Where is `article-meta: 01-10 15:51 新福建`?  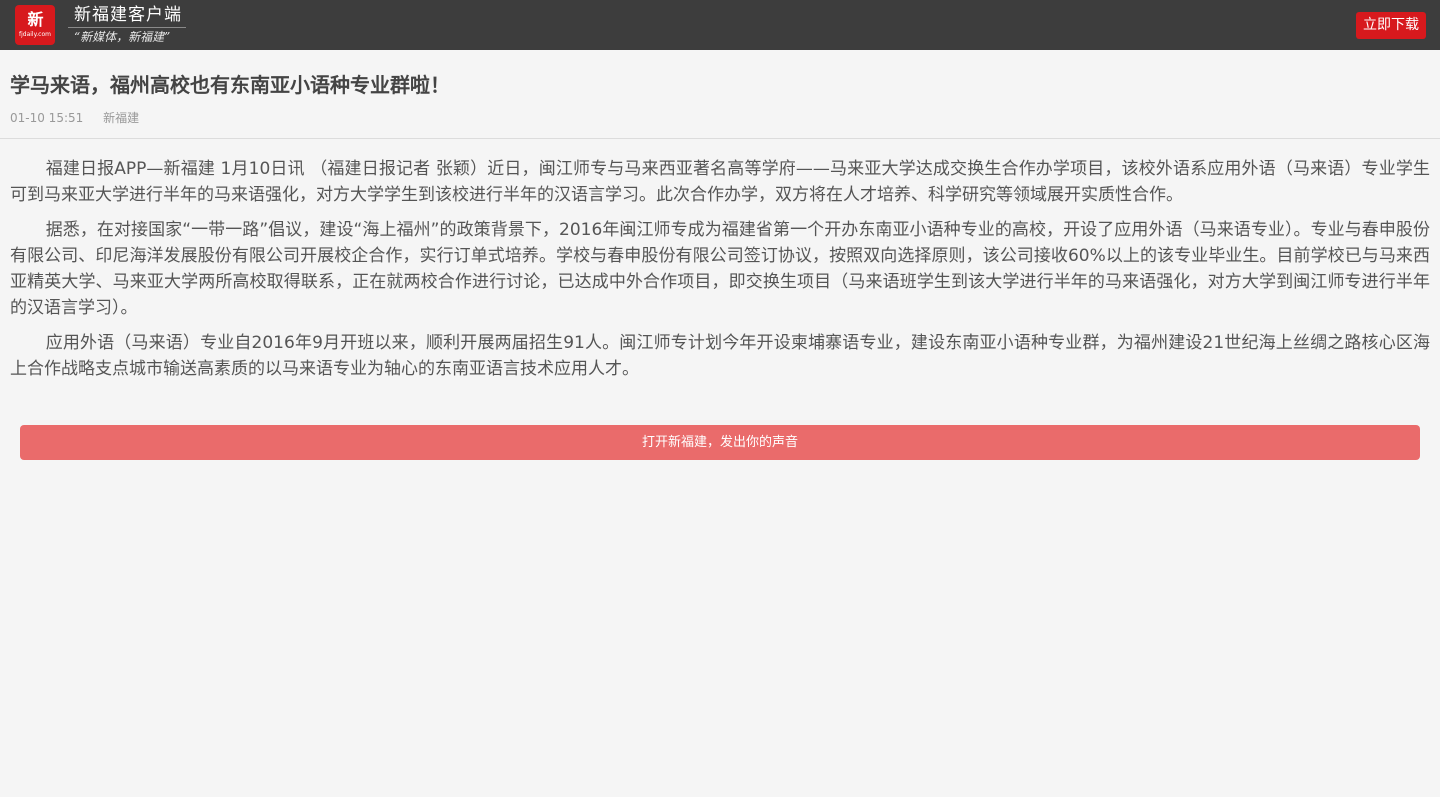 article-meta: 01-10 15:51 新福建 is located at coordinates (720, 118).